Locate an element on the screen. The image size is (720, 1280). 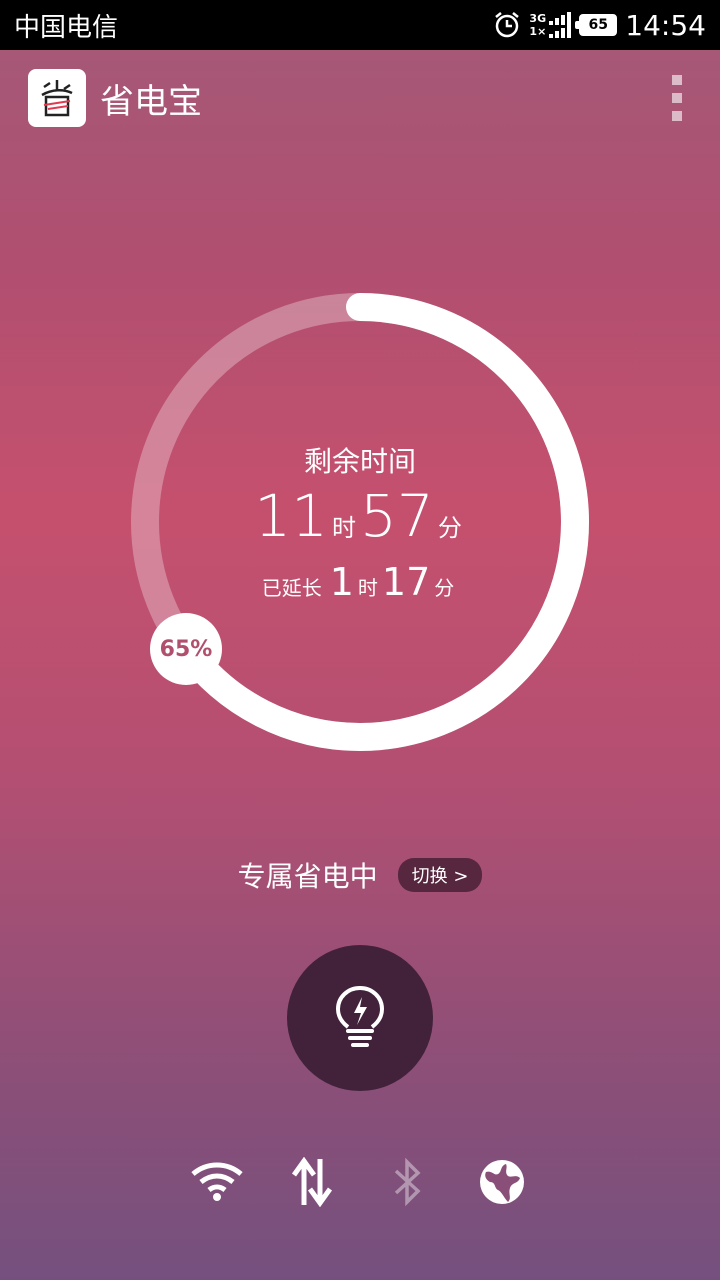
hours-unit: 时 is located at coordinates (344, 528).